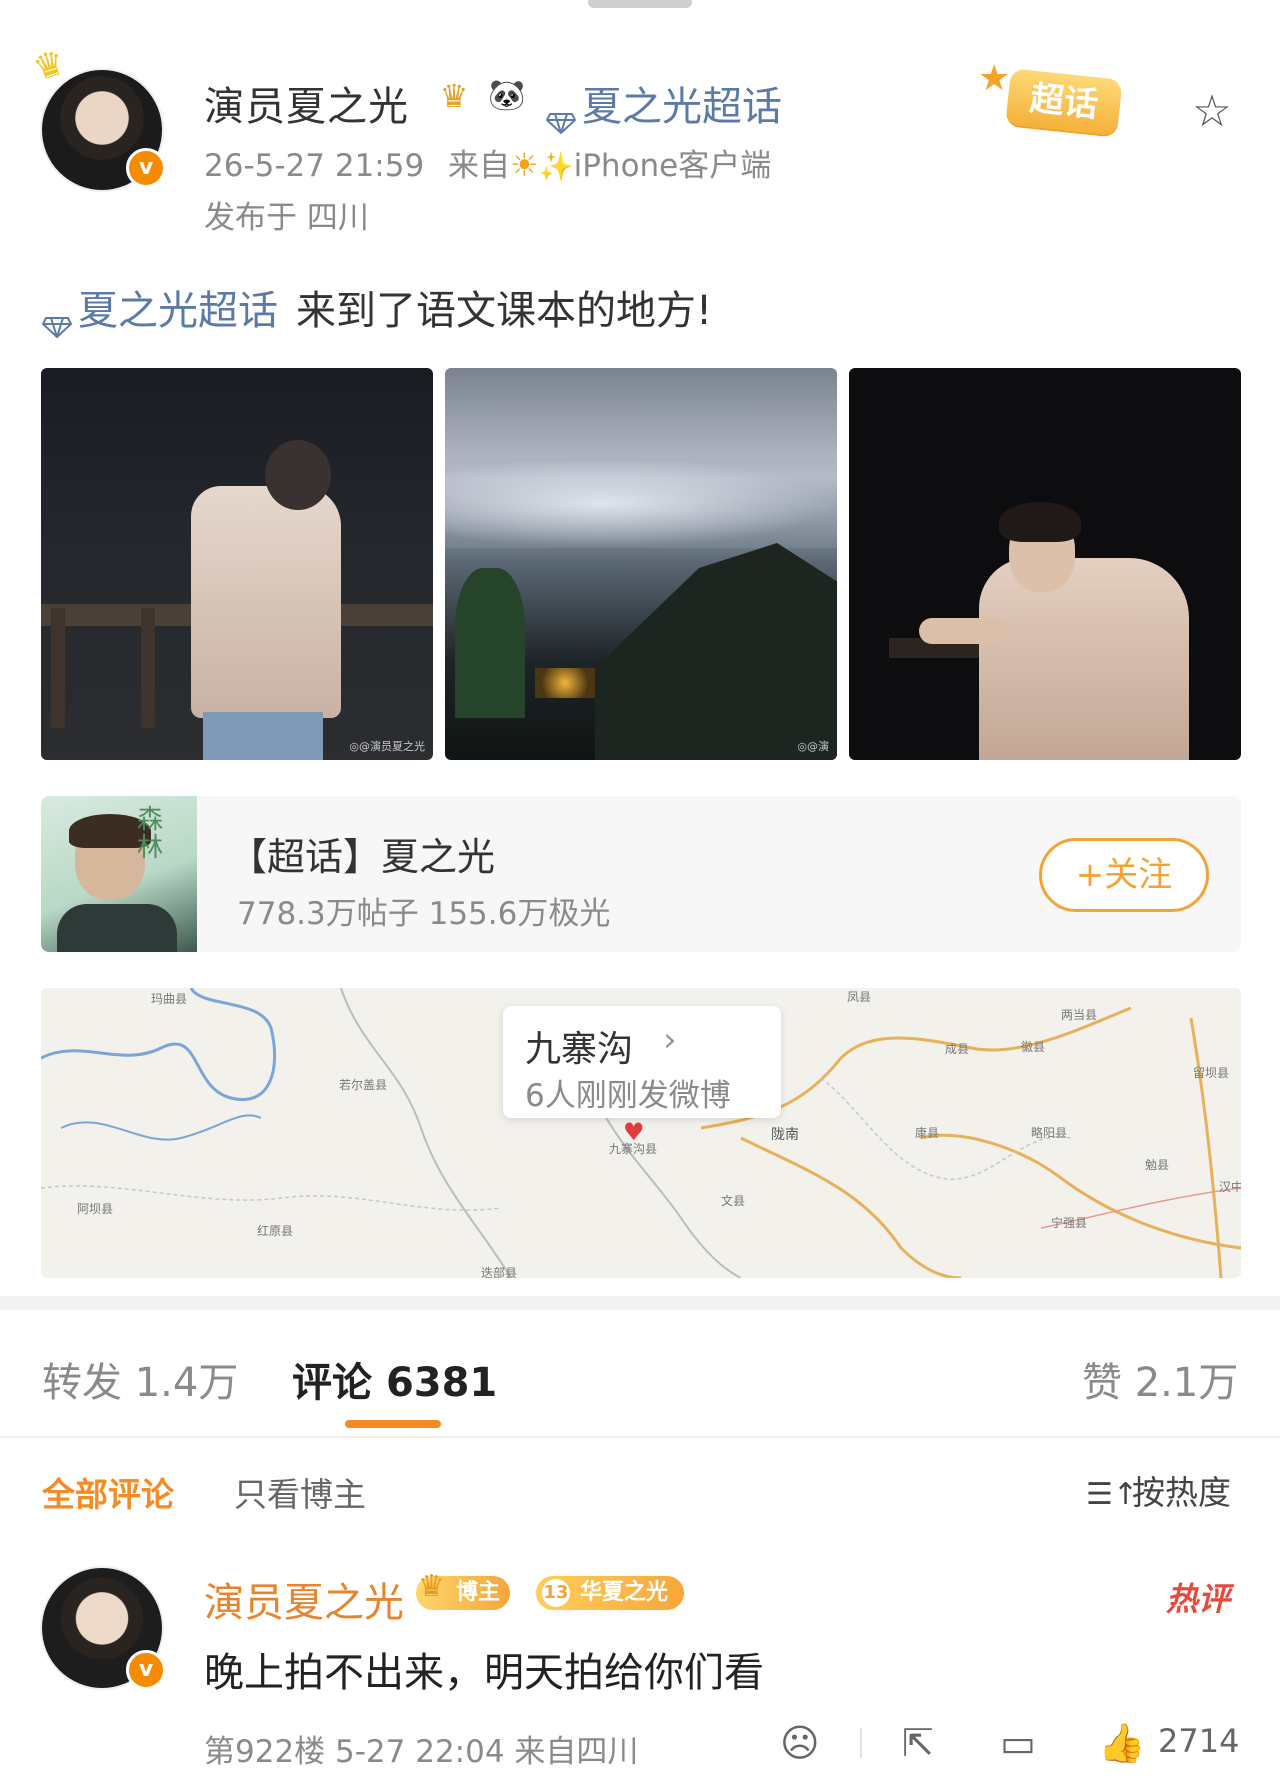 Image resolution: width=1280 pixels, height=1778 pixels. Describe the element at coordinates (861, 1743) in the screenshot. I see `action-separator` at that location.